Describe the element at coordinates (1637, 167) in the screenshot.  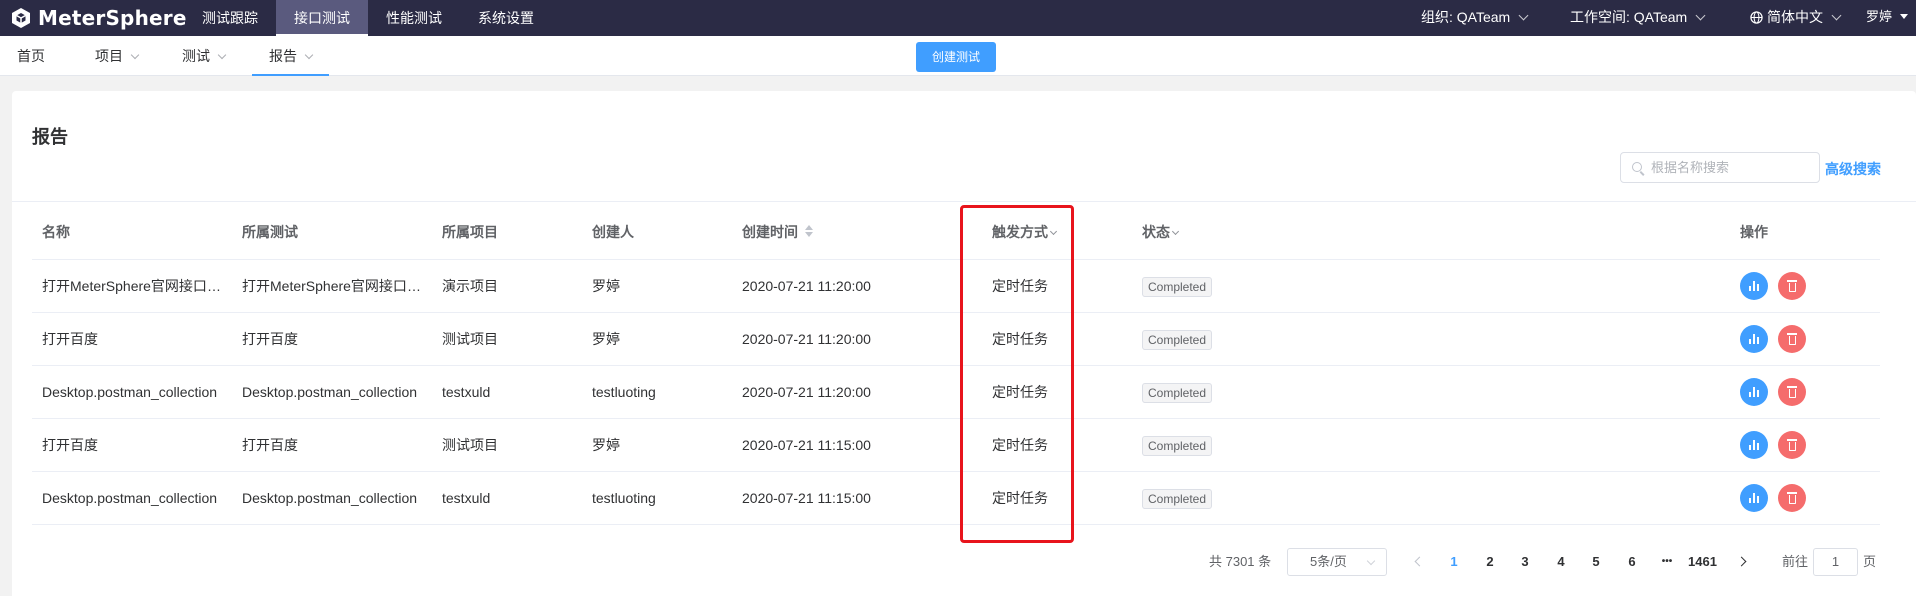
I see `search-icon` at that location.